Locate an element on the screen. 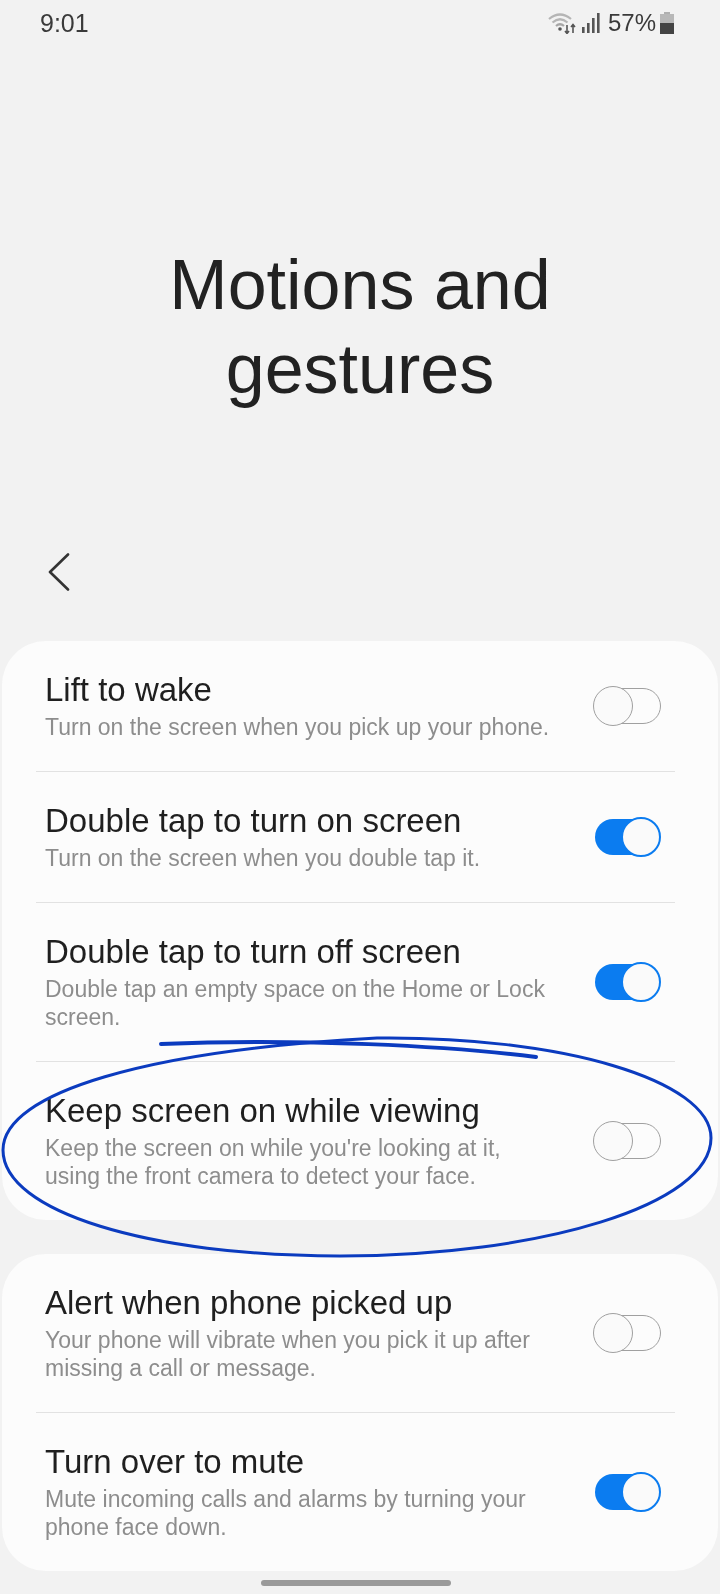 Image resolution: width=720 pixels, height=1594 pixels. setting-title: Lift to wake is located at coordinates (129, 690).